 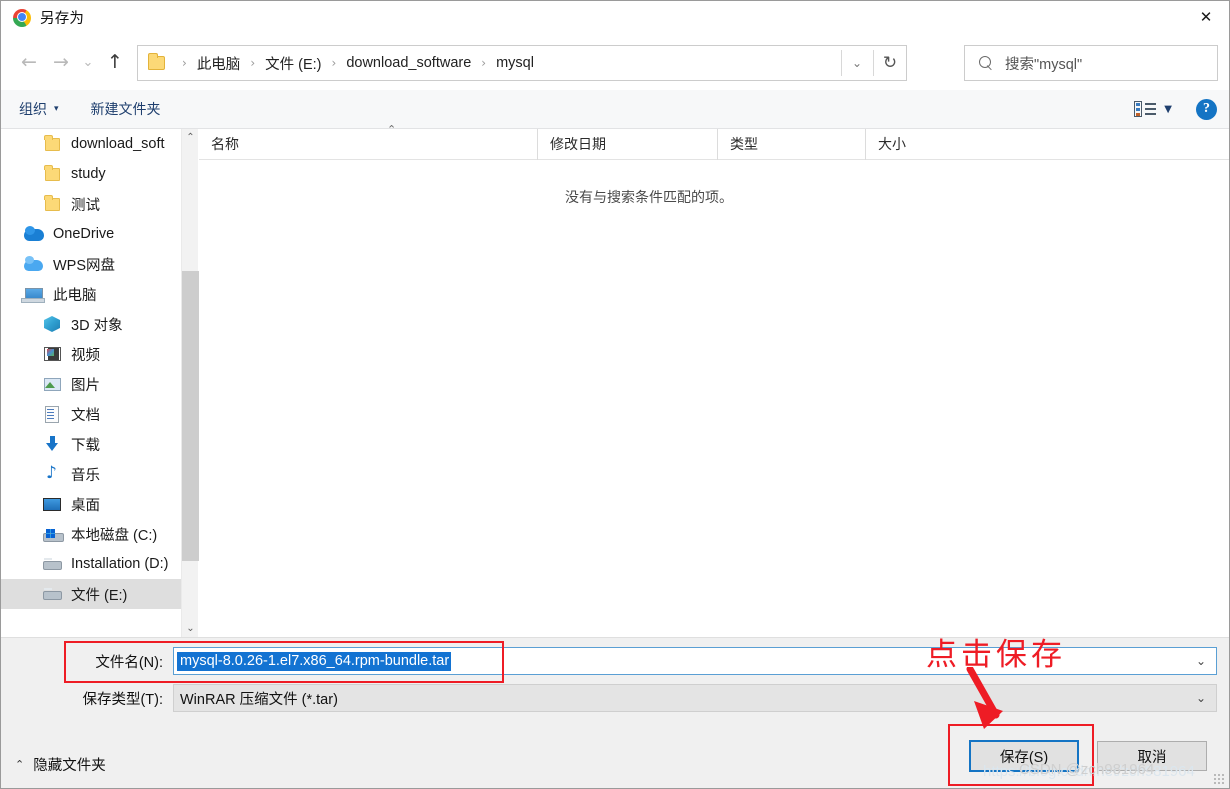 I want to click on toolbar-right-group: ▼ ?, so click(x=1175, y=109).